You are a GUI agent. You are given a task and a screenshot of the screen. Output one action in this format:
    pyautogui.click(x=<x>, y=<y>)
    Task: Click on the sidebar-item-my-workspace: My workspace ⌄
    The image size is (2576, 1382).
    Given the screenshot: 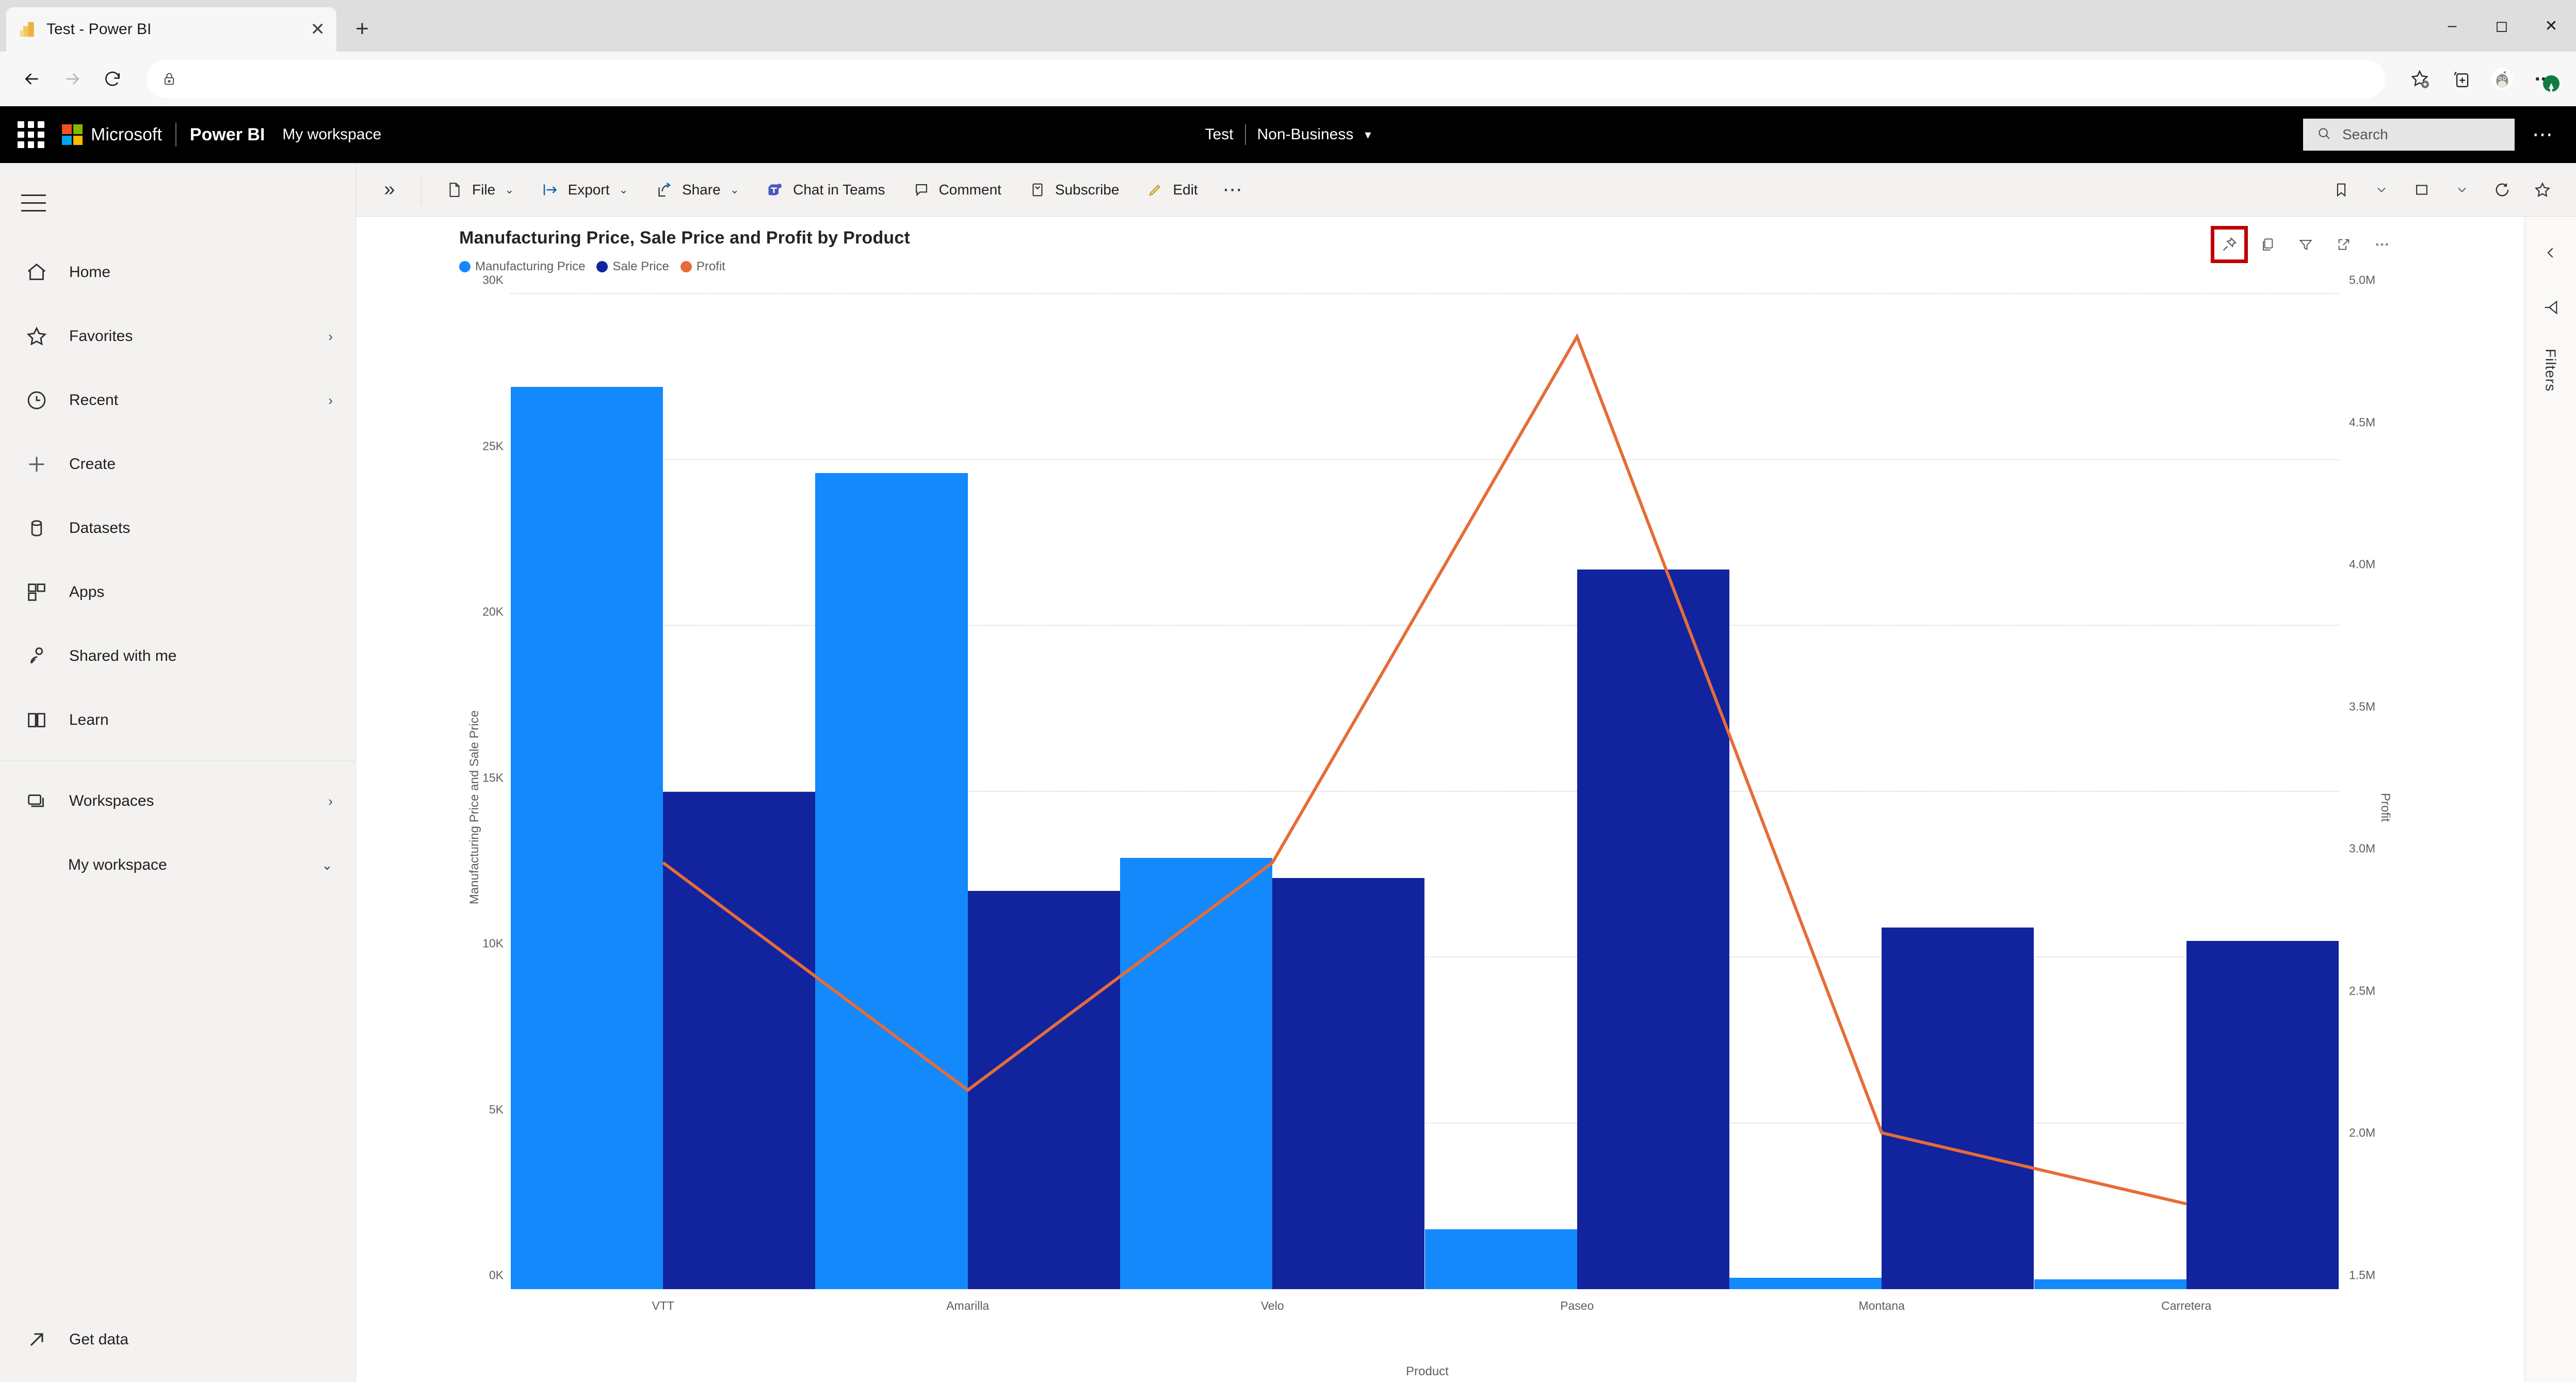 What is the action you would take?
    pyautogui.click(x=177, y=865)
    